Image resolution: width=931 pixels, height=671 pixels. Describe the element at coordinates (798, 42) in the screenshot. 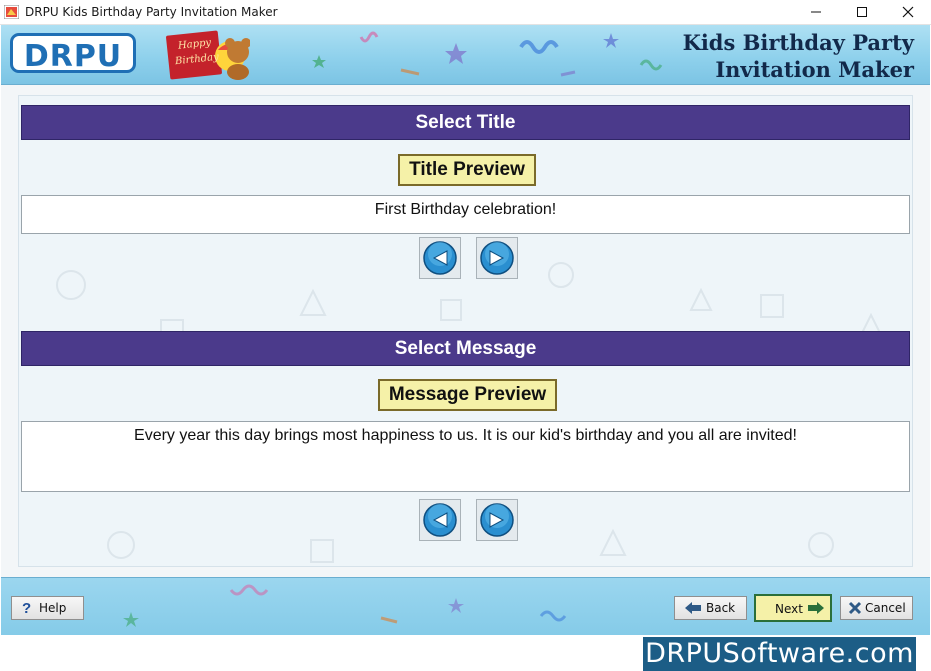

I see `app-name-line1: Kids Birthday Party` at that location.